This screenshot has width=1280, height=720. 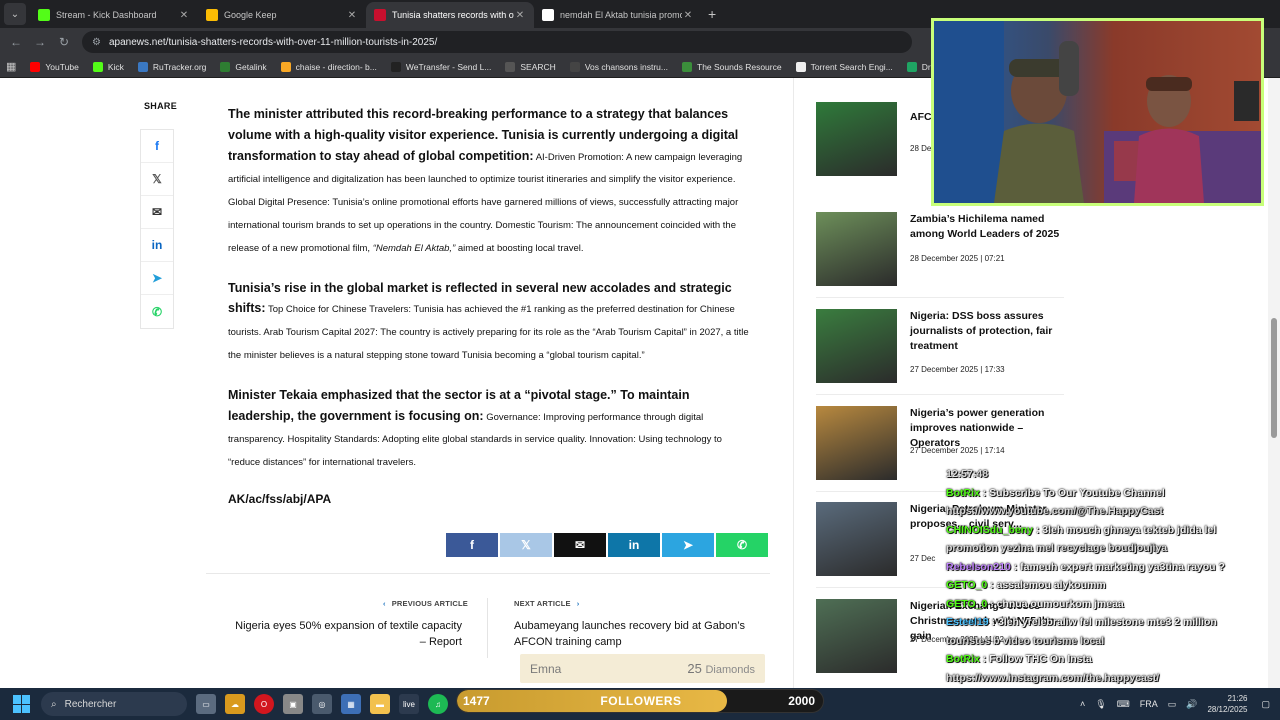 What do you see at coordinates (54, 66) in the screenshot?
I see `bookmark-item: YouTube` at bounding box center [54, 66].